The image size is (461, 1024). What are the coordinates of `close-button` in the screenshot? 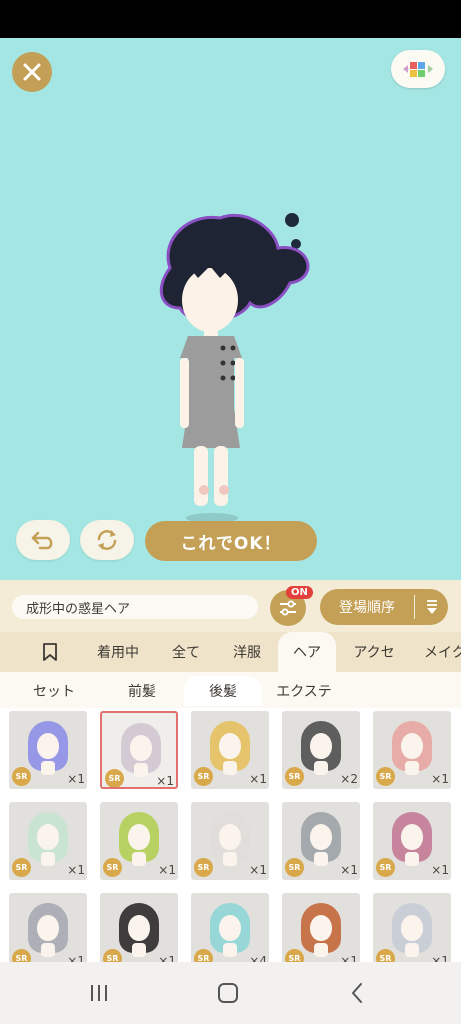 It's located at (32, 72).